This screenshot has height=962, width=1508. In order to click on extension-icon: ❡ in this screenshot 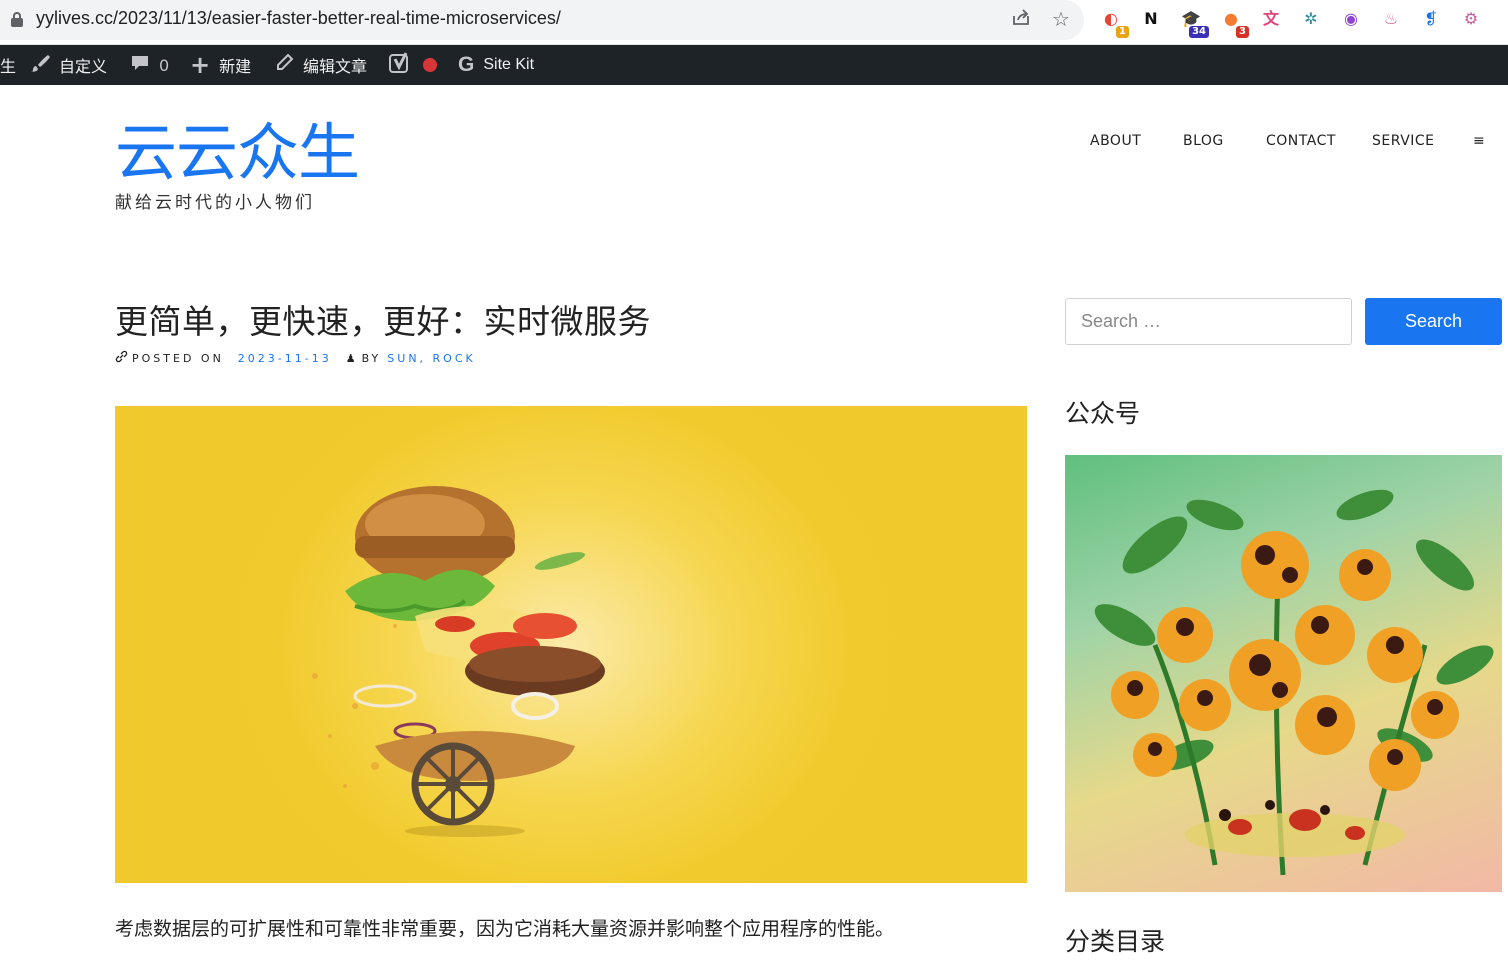, I will do `click(1431, 19)`.